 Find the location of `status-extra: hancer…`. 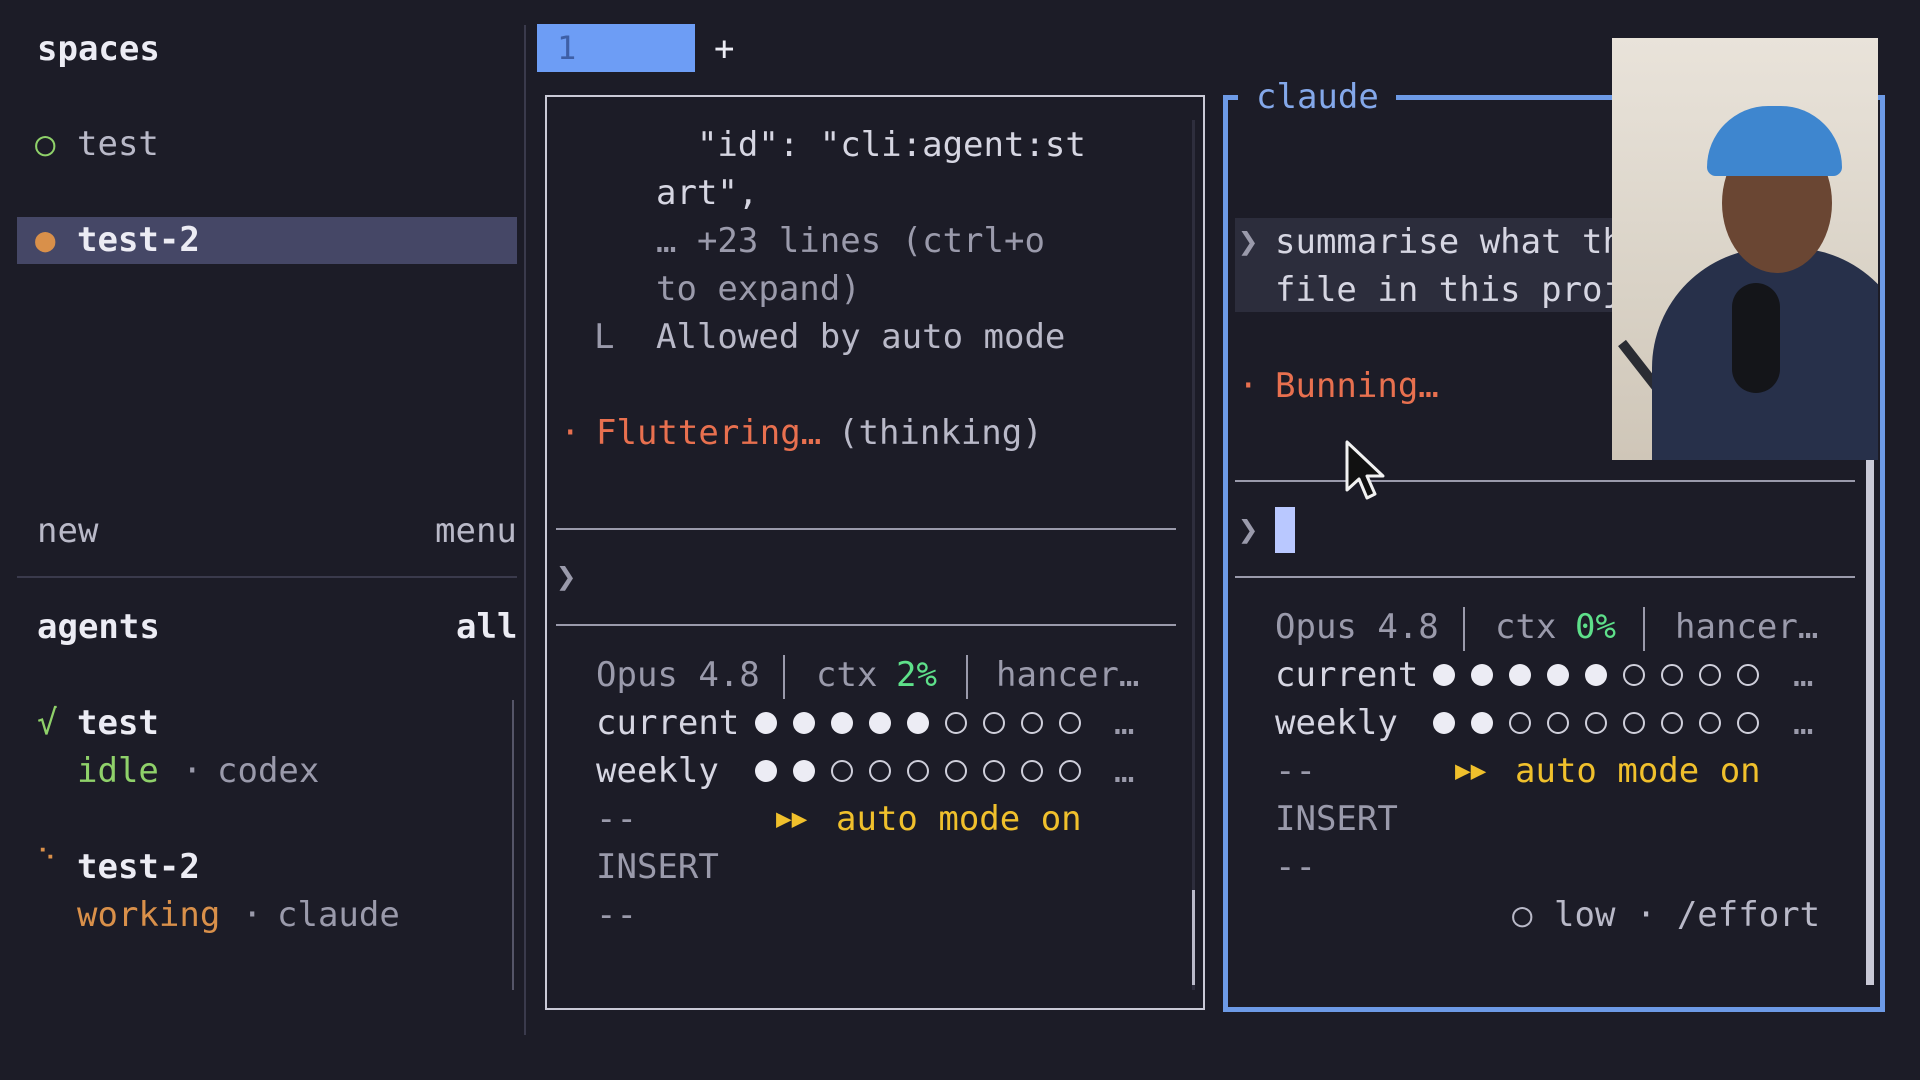

status-extra: hancer… is located at coordinates (1068, 675).